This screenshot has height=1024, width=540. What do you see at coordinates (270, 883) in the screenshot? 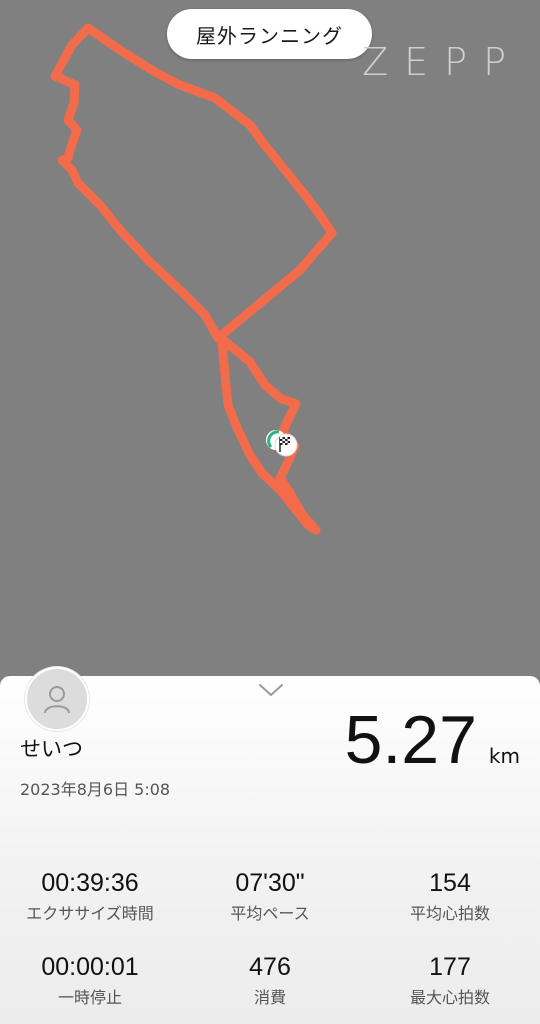
I see `stat-value: 07'30"` at bounding box center [270, 883].